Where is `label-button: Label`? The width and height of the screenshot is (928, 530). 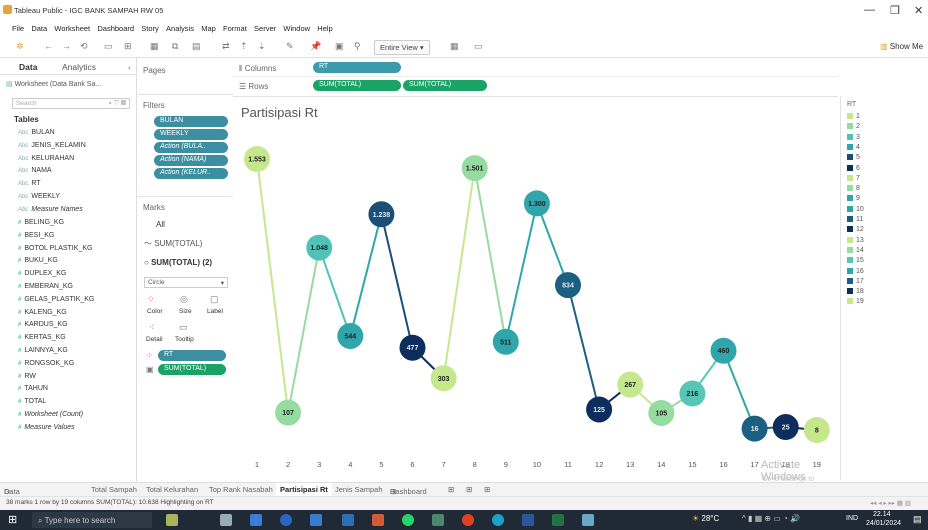
label-button: Label is located at coordinates (215, 311).